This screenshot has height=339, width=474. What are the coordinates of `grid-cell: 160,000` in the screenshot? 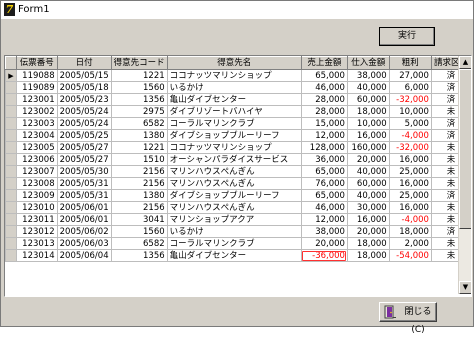 It's located at (368, 147).